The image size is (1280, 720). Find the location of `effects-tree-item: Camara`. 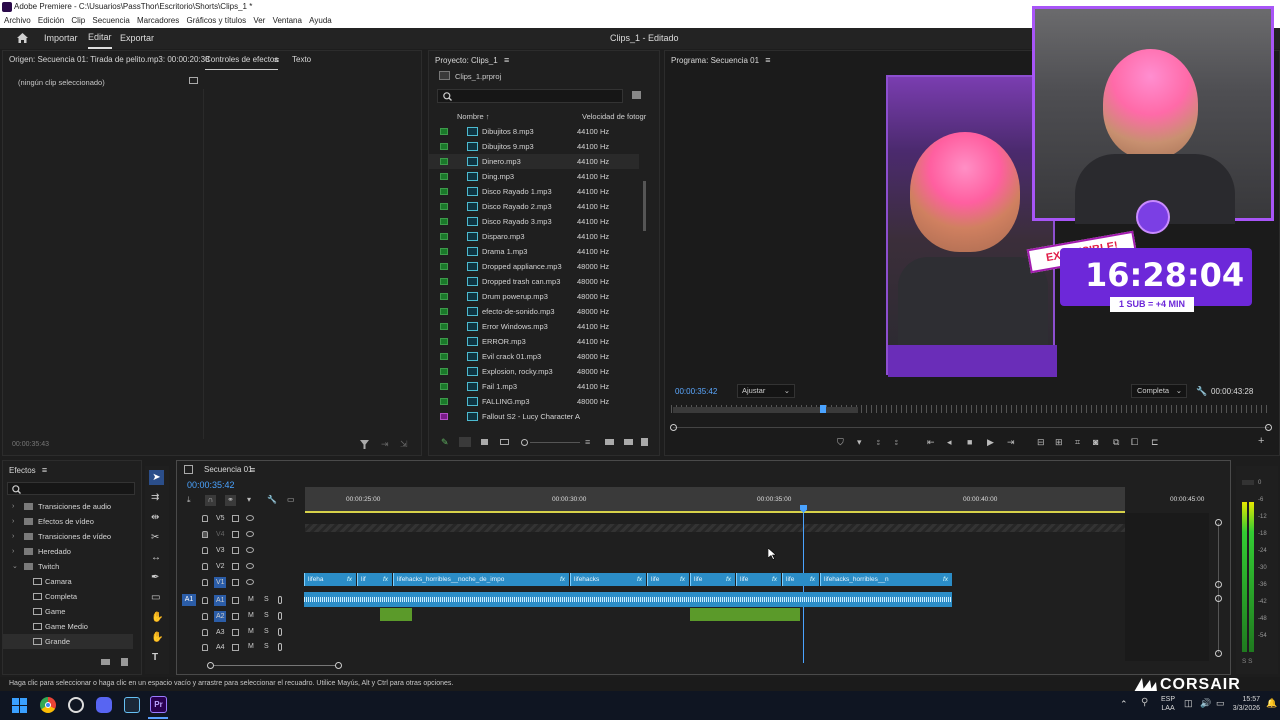

effects-tree-item: Camara is located at coordinates (68, 581).